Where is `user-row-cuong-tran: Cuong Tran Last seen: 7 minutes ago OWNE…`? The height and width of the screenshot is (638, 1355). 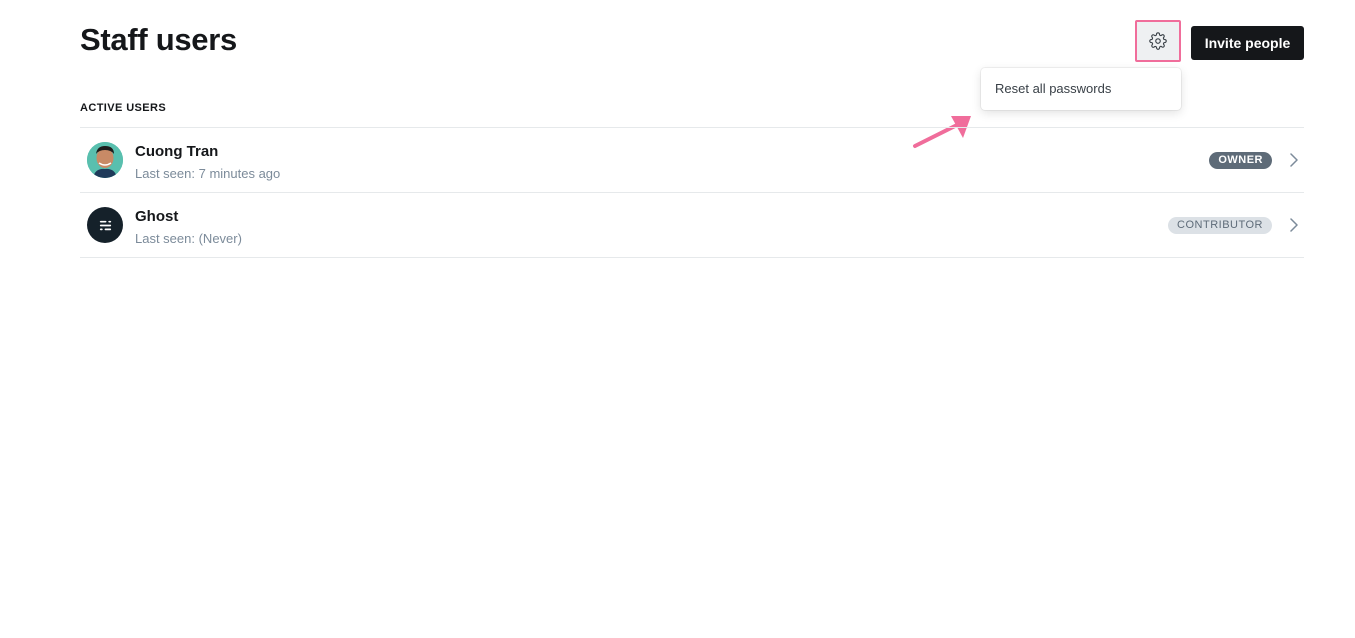 user-row-cuong-tran: Cuong Tran Last seen: 7 minutes ago OWNE… is located at coordinates (692, 160).